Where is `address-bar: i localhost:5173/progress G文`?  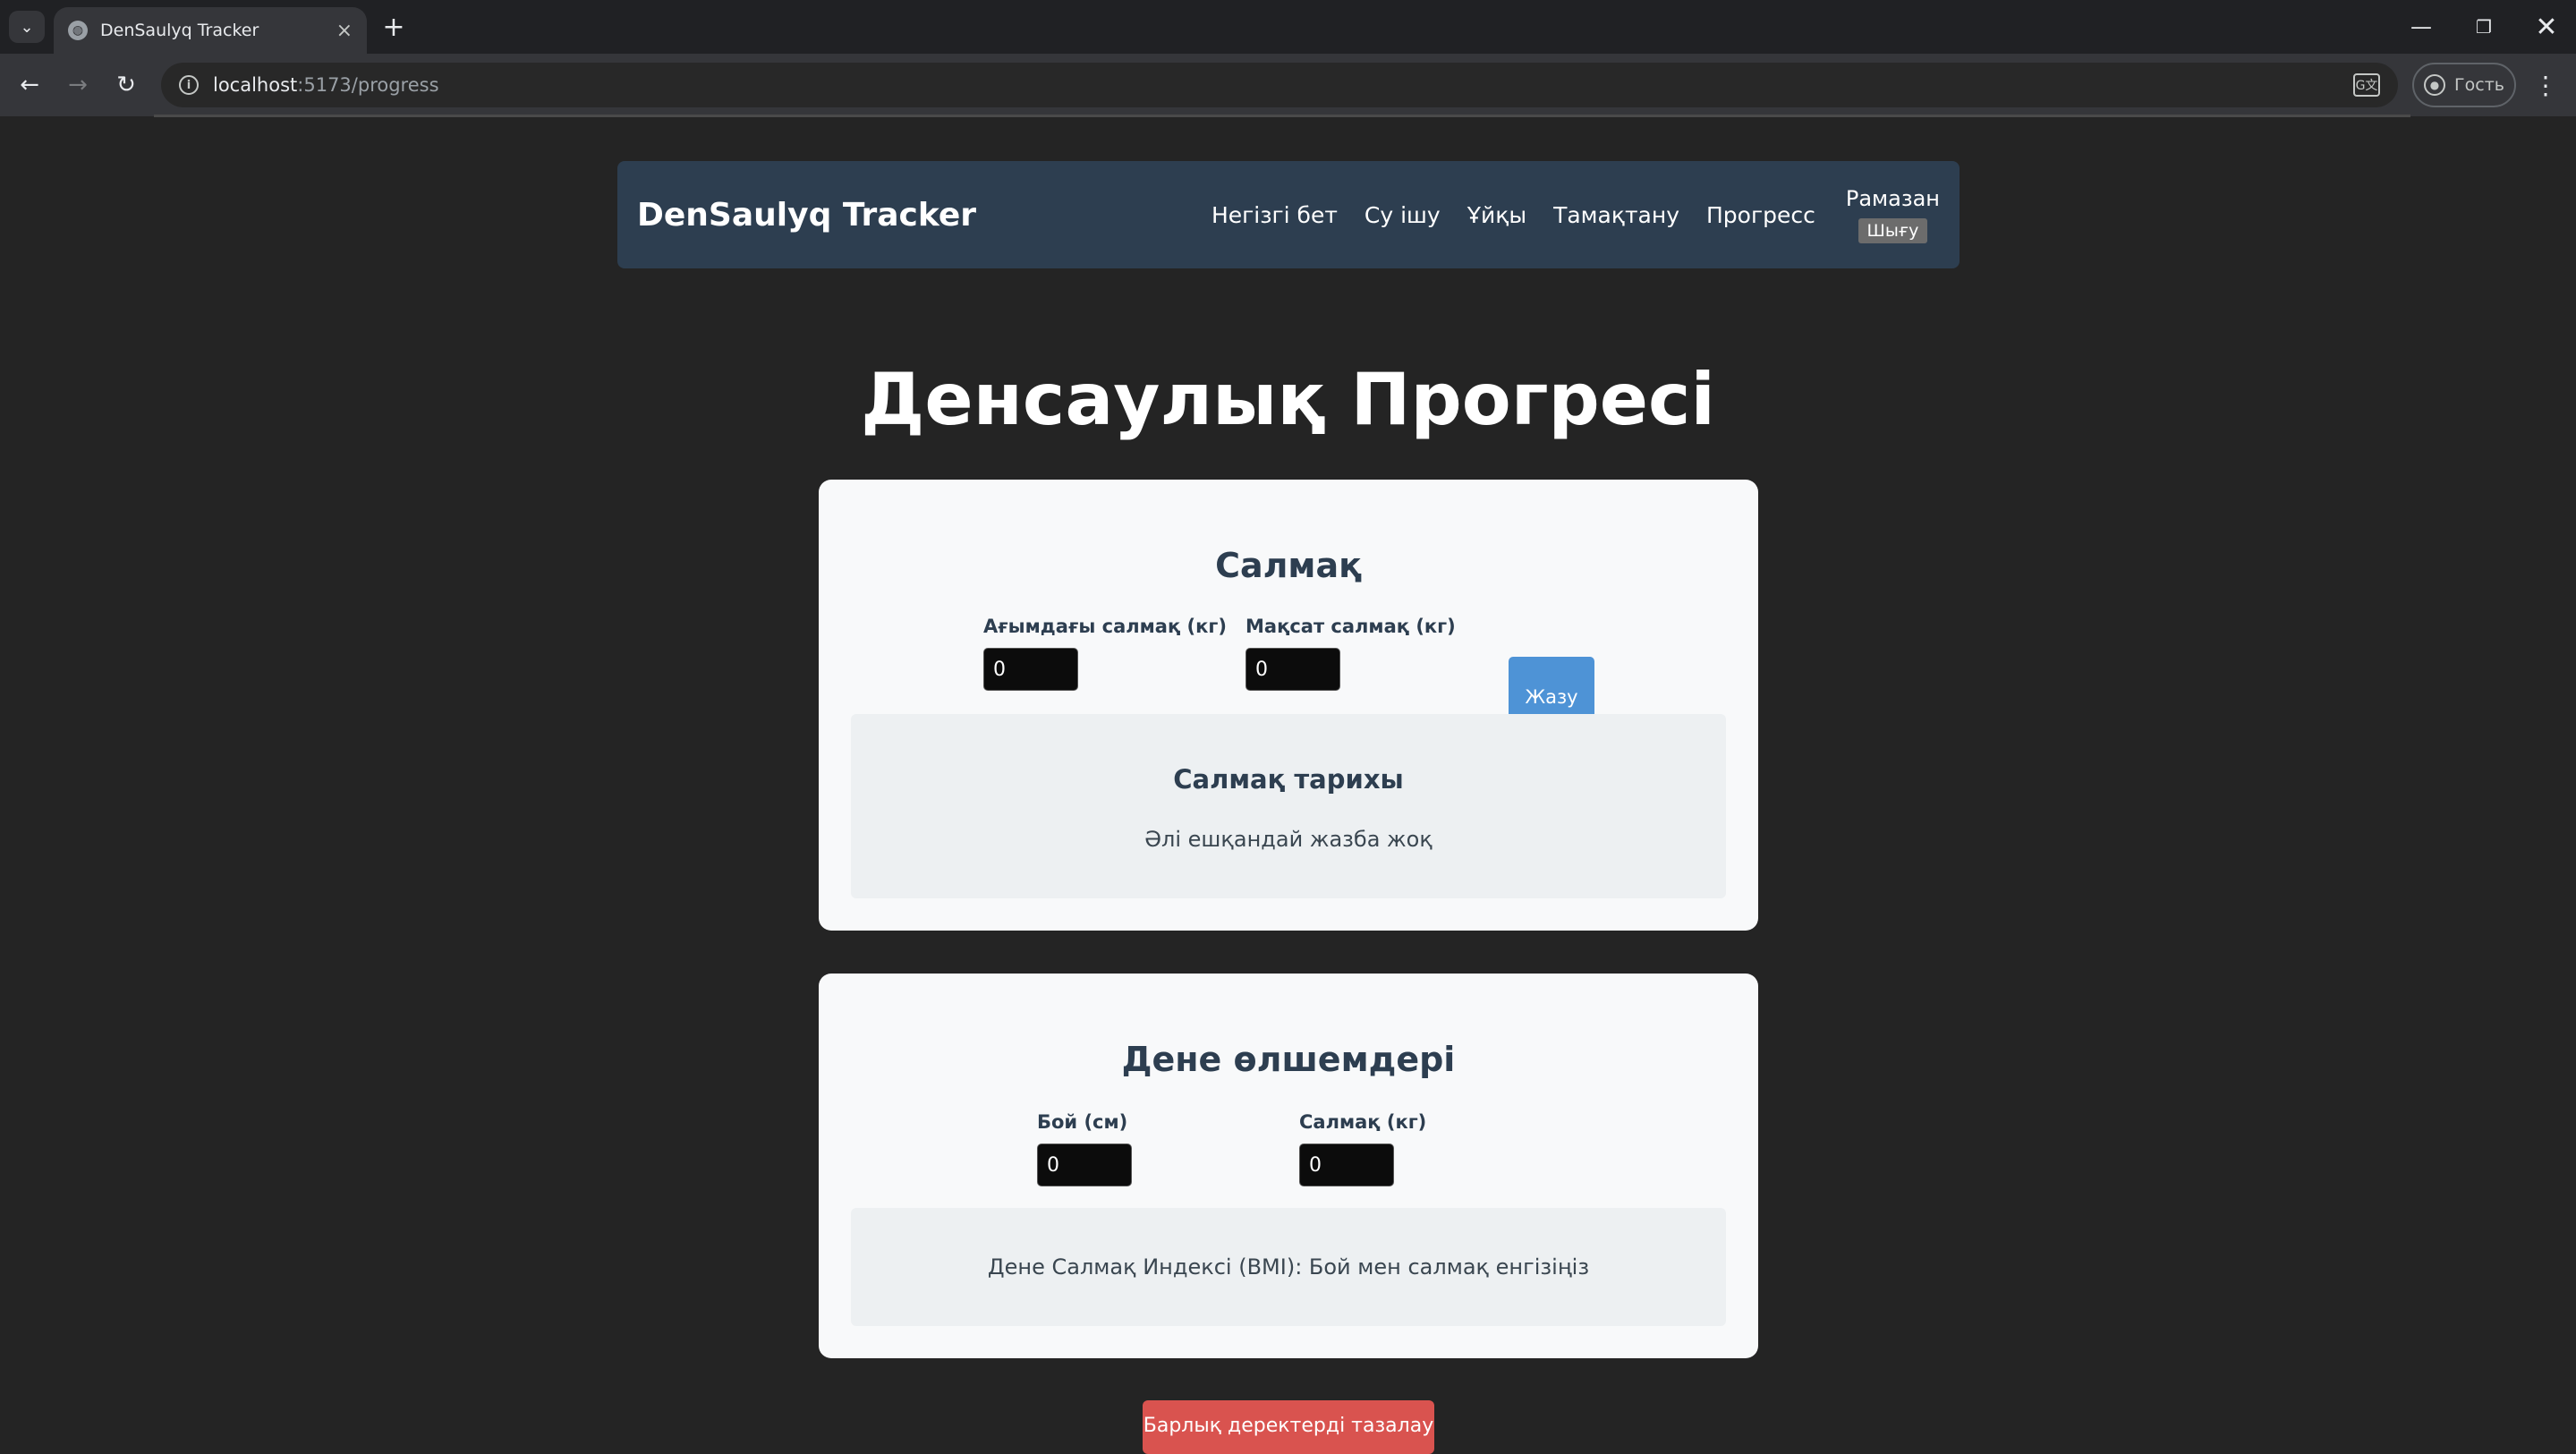 address-bar: i localhost:5173/progress G文 is located at coordinates (1279, 85).